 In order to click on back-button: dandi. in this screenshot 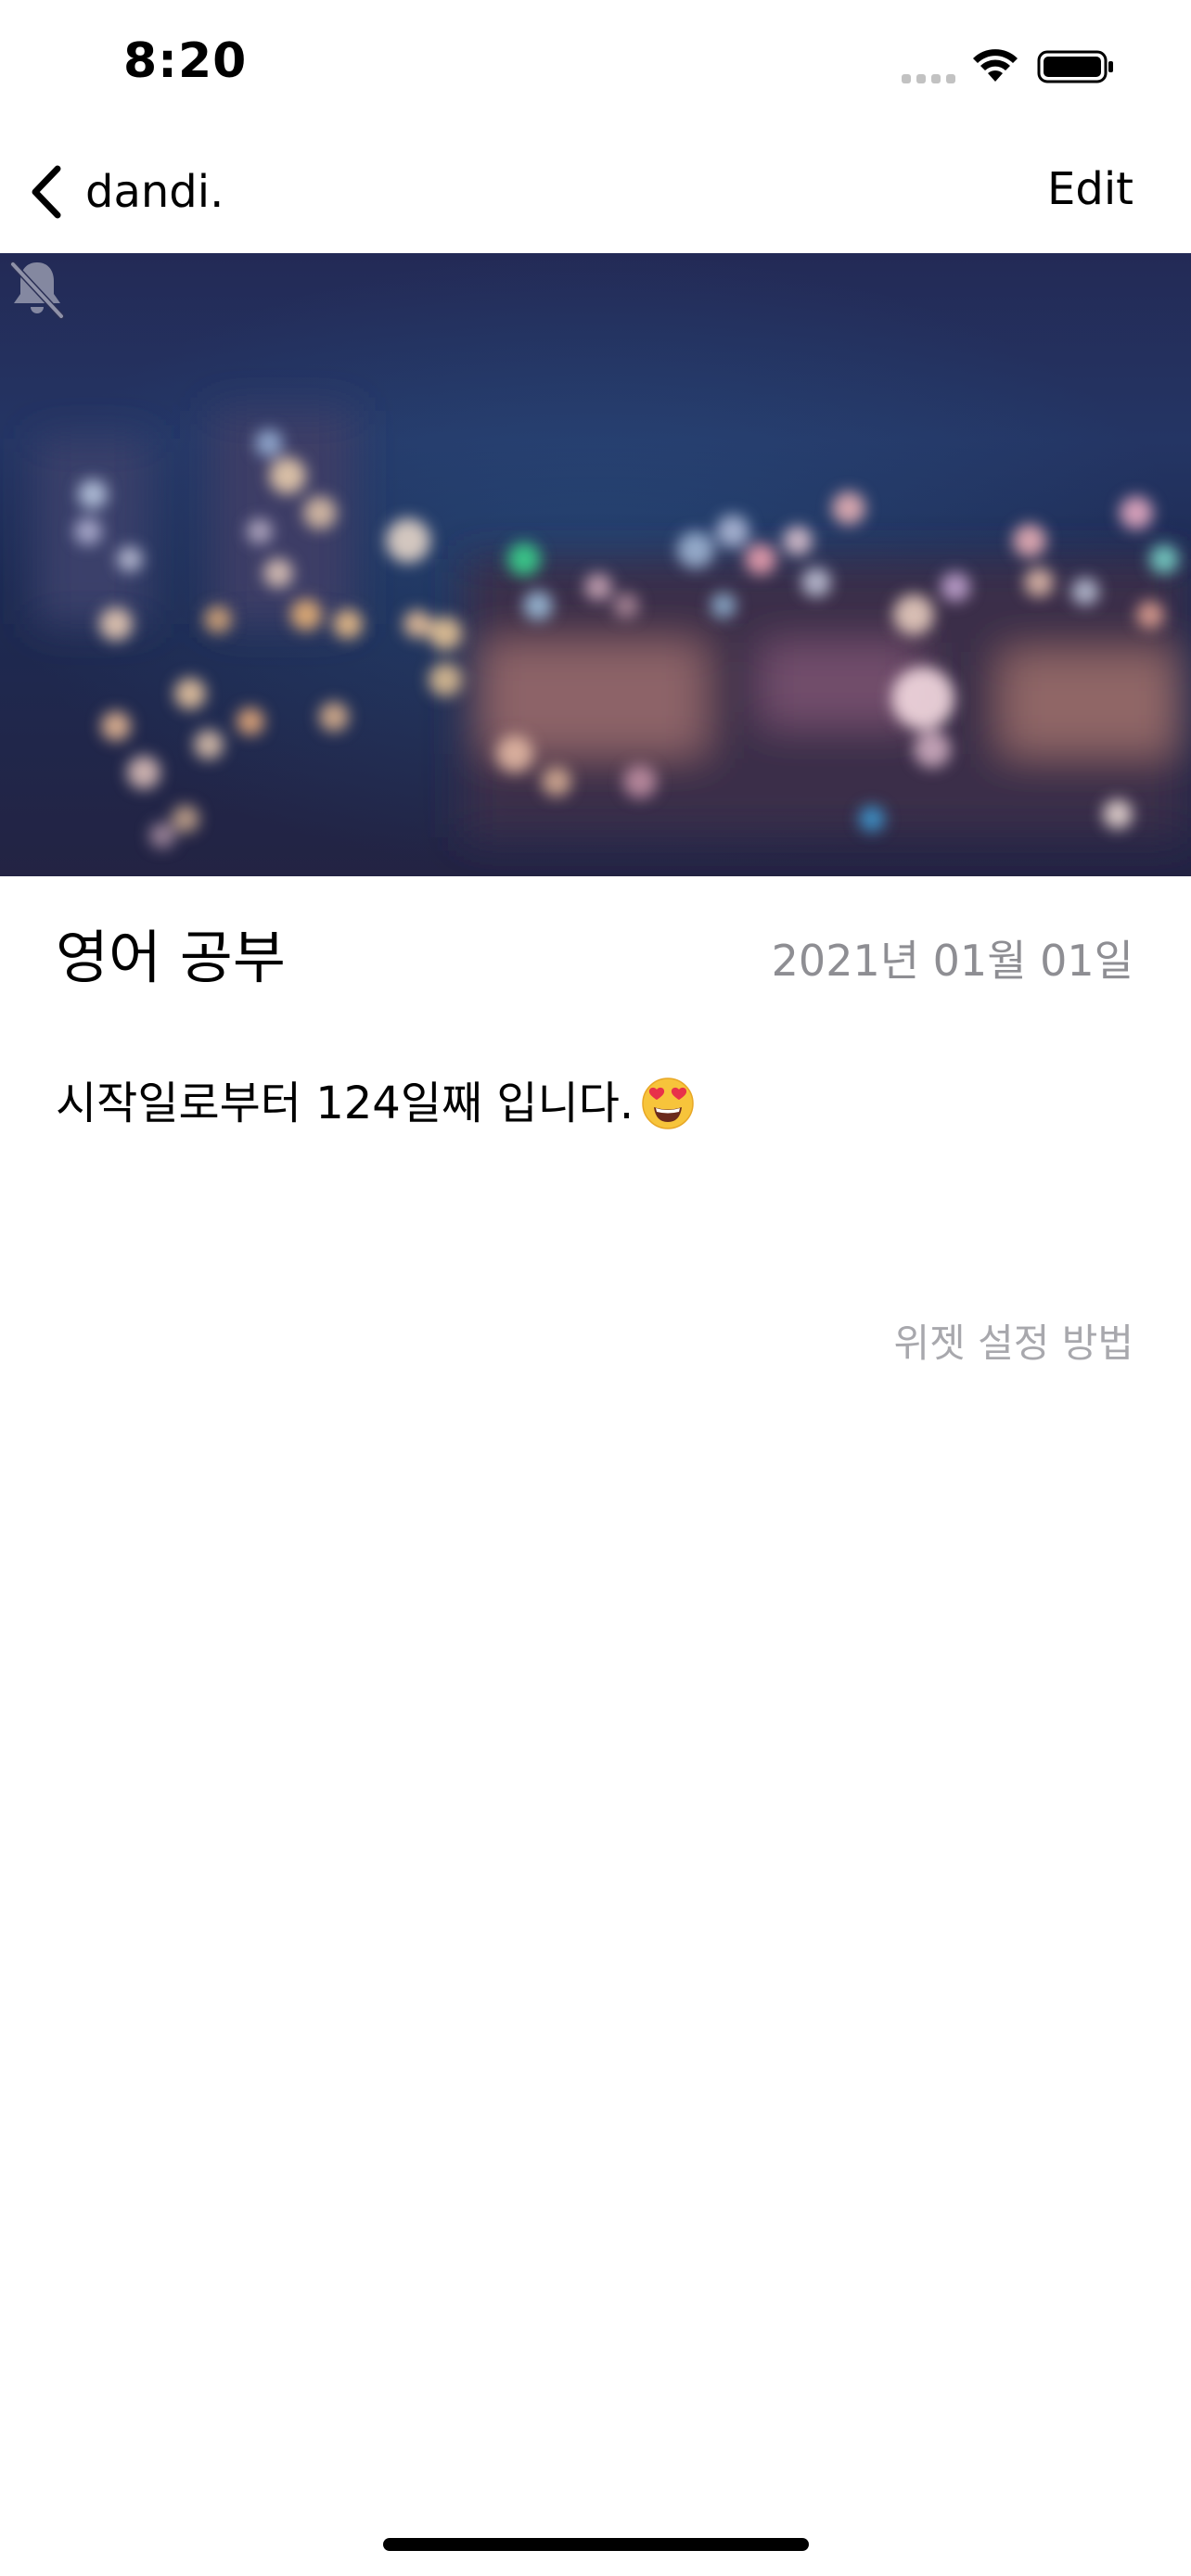, I will do `click(126, 192)`.